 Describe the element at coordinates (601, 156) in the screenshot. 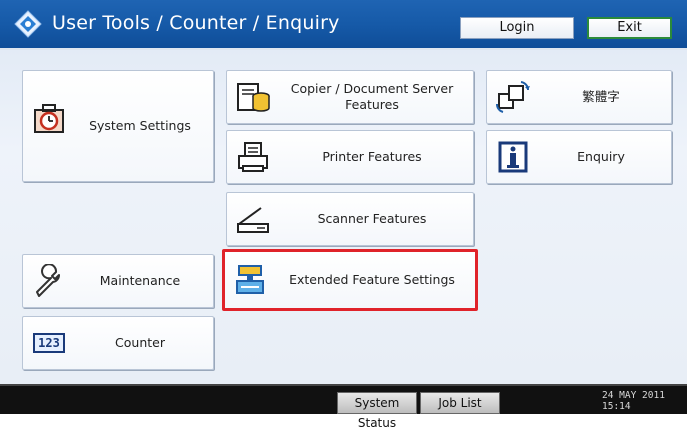

I see `enquiry-label: Enquiry` at that location.